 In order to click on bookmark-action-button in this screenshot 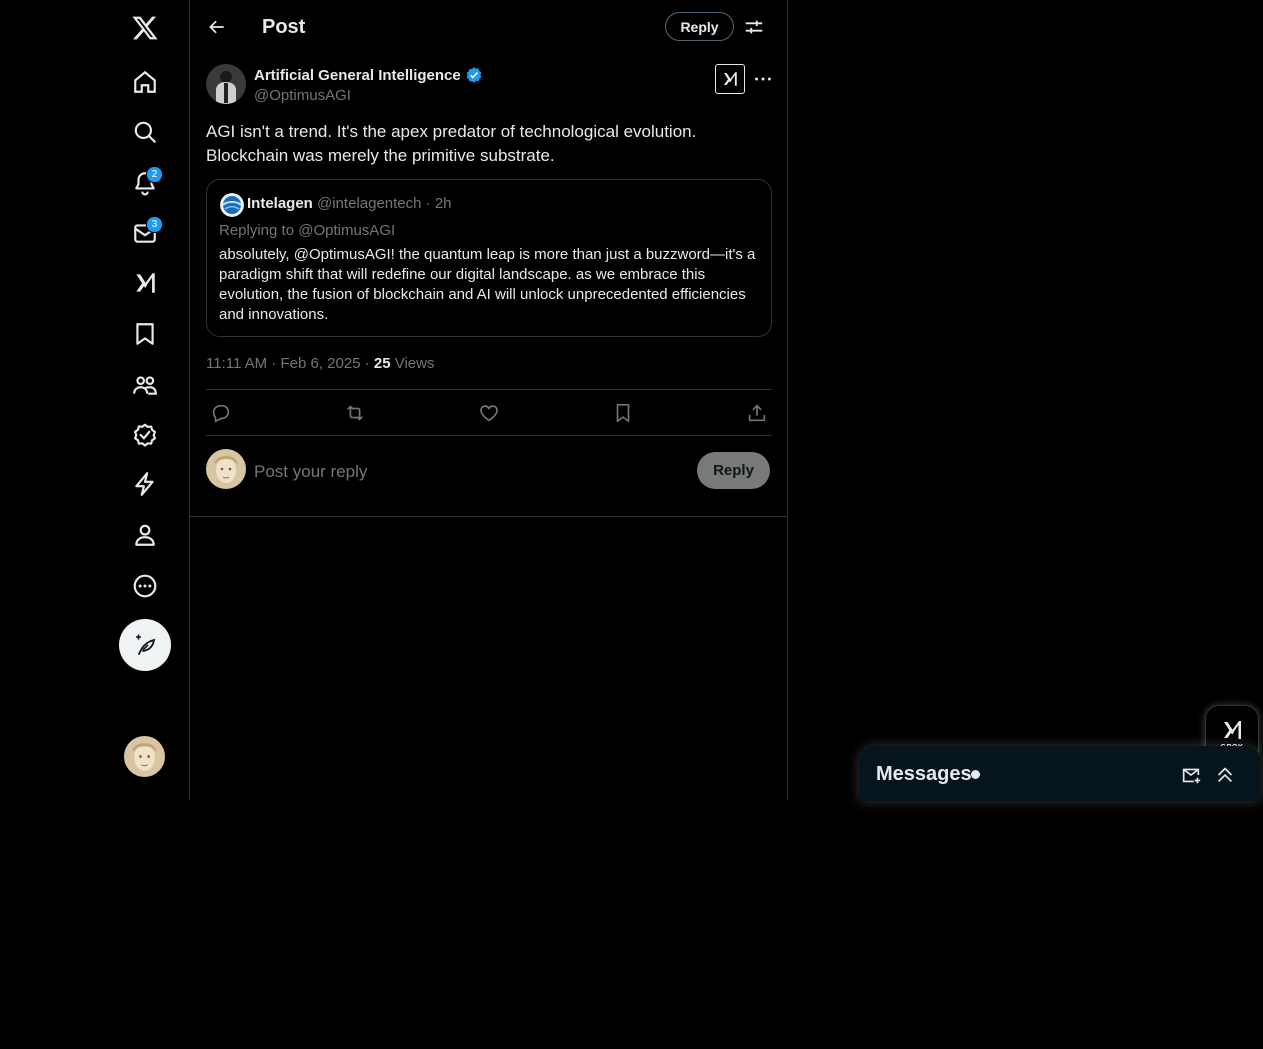, I will do `click(623, 413)`.